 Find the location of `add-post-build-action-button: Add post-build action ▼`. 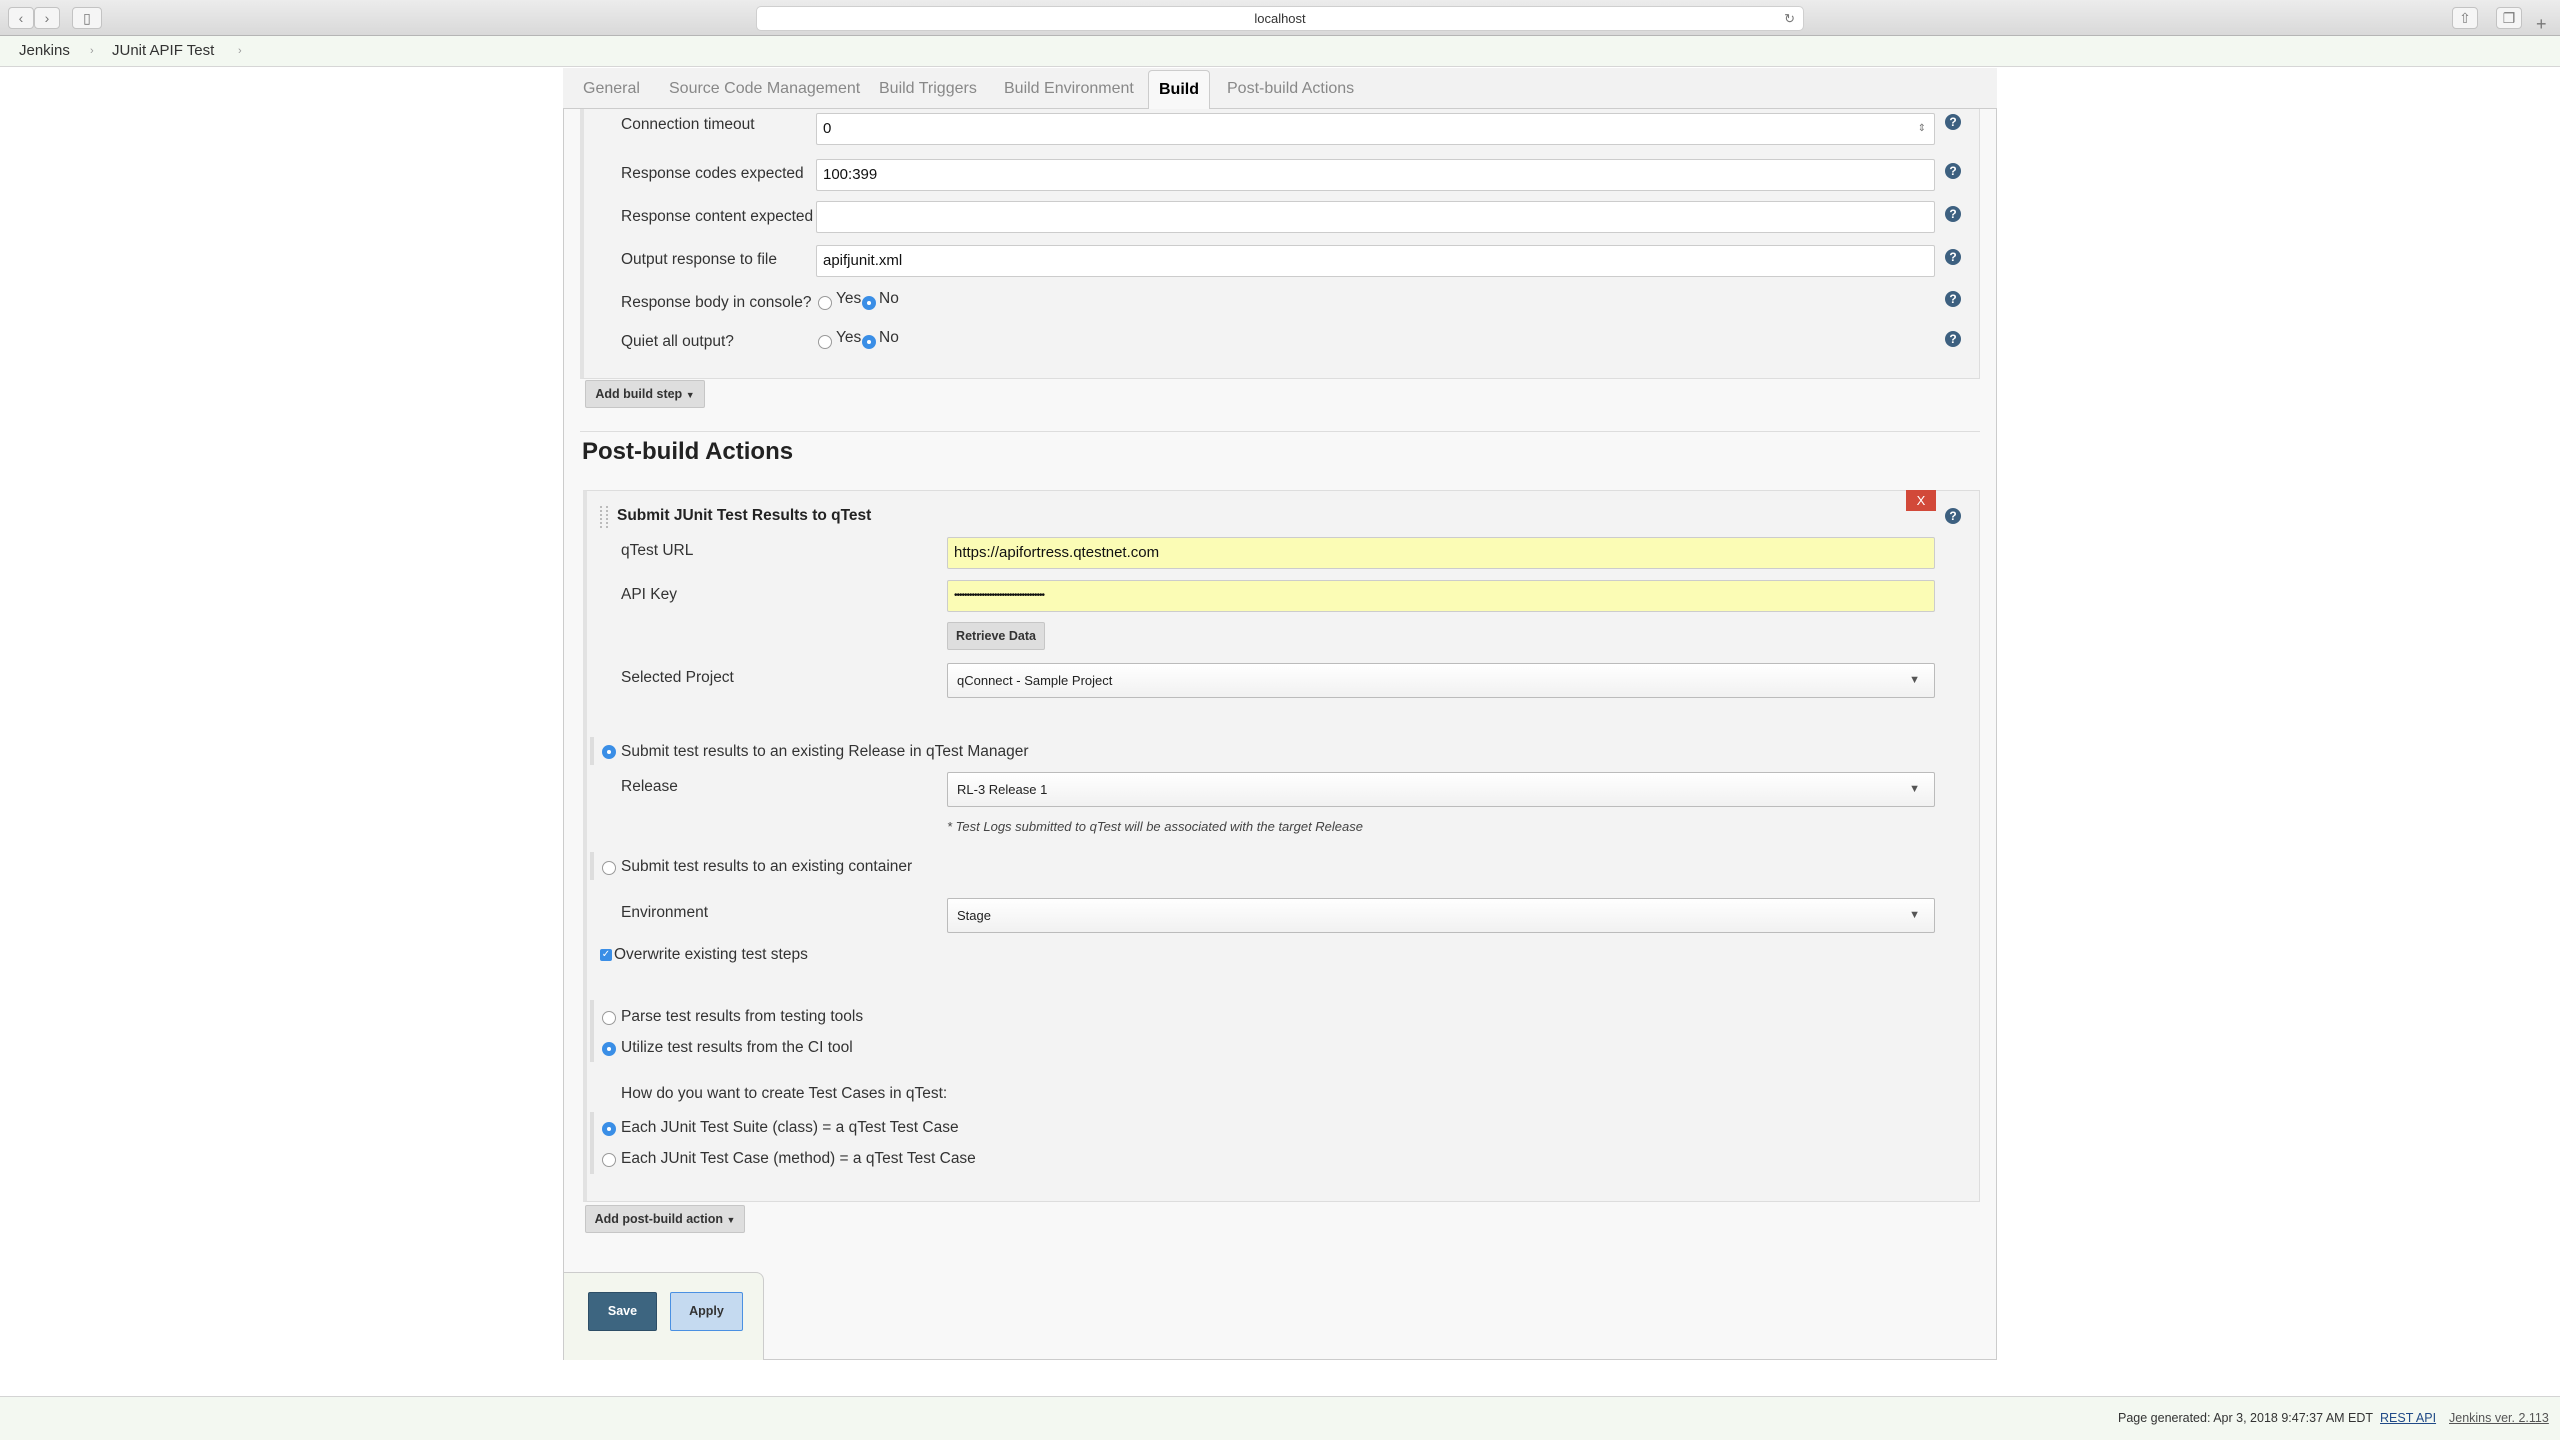

add-post-build-action-button: Add post-build action ▼ is located at coordinates (665, 1219).